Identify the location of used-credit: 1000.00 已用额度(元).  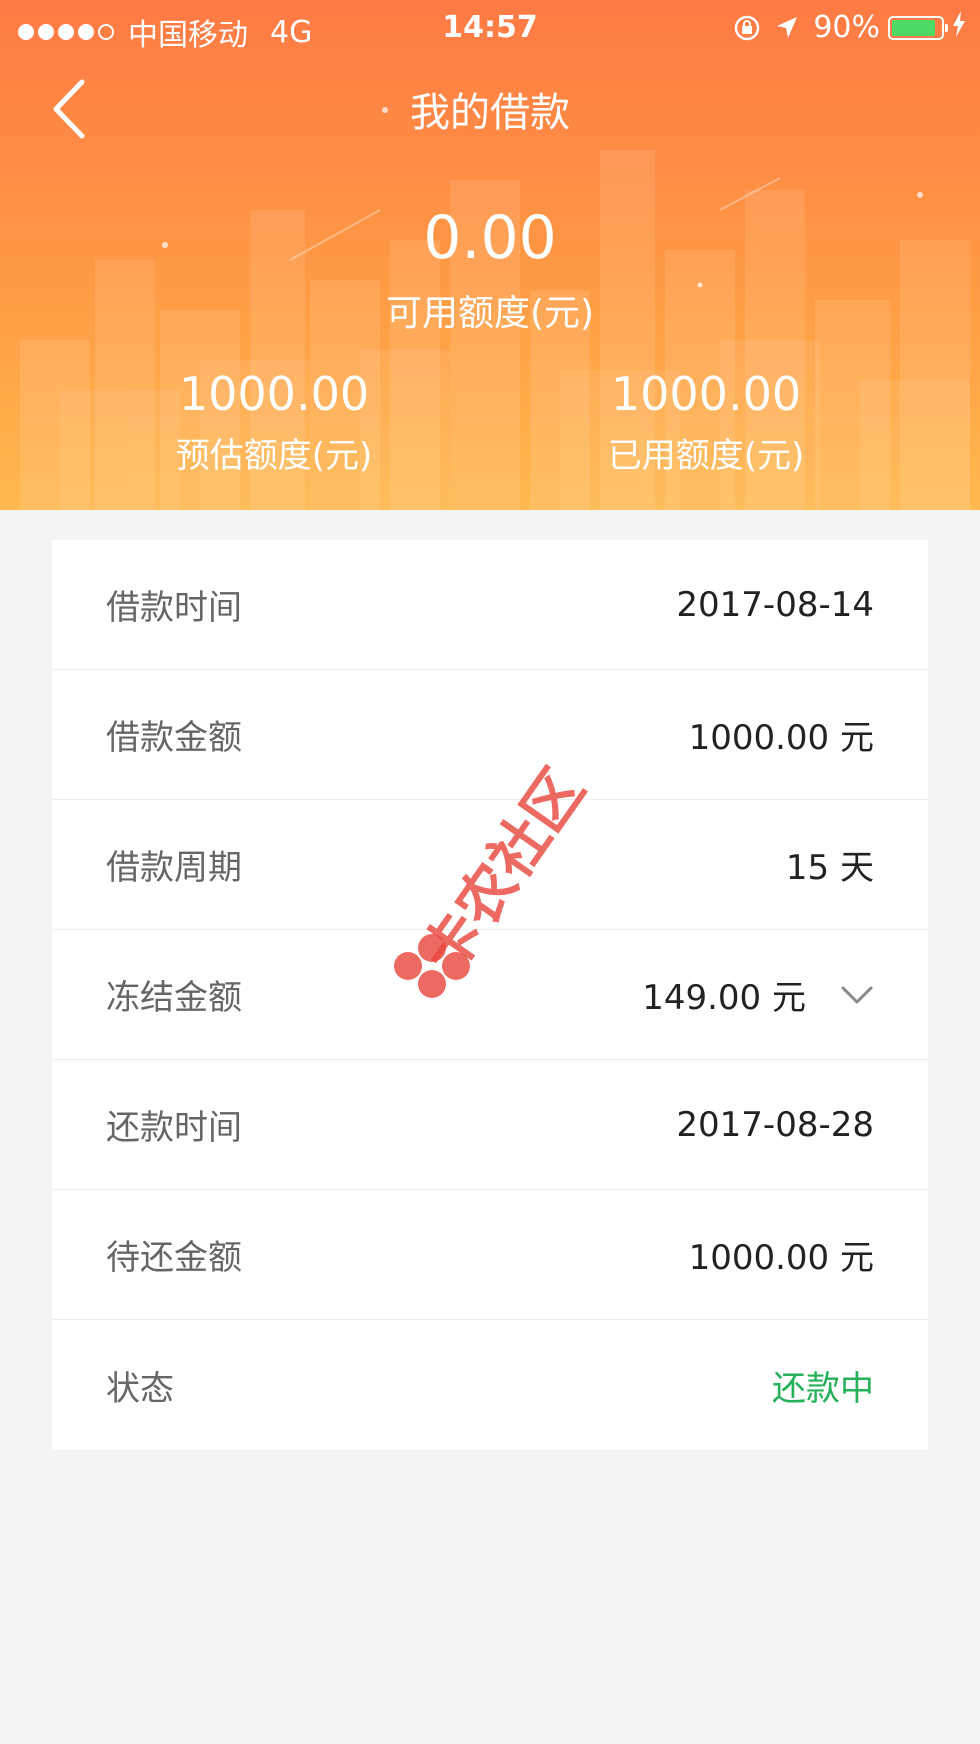
(706, 421).